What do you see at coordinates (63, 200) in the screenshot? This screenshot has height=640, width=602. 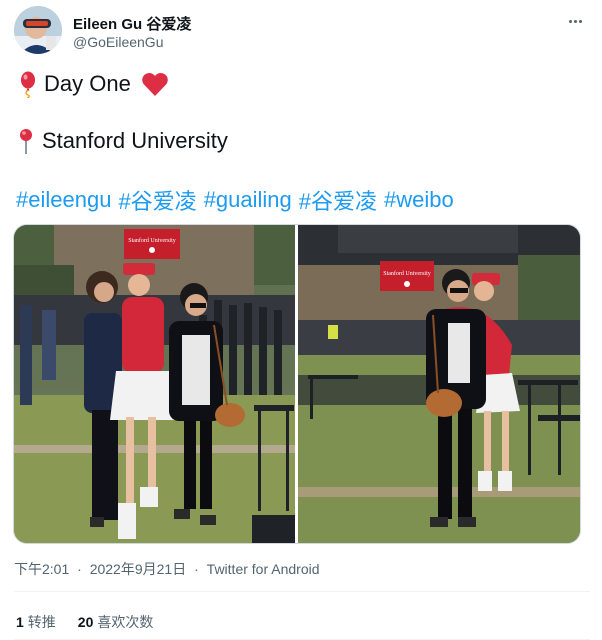 I see `hashtag-link: #eileengu` at bounding box center [63, 200].